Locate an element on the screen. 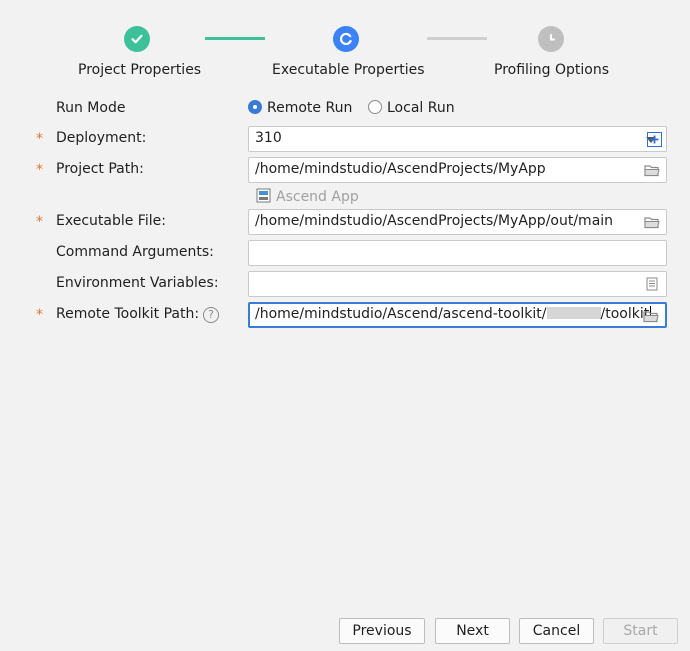 This screenshot has width=690, height=651. environment-variables-input is located at coordinates (457, 284).